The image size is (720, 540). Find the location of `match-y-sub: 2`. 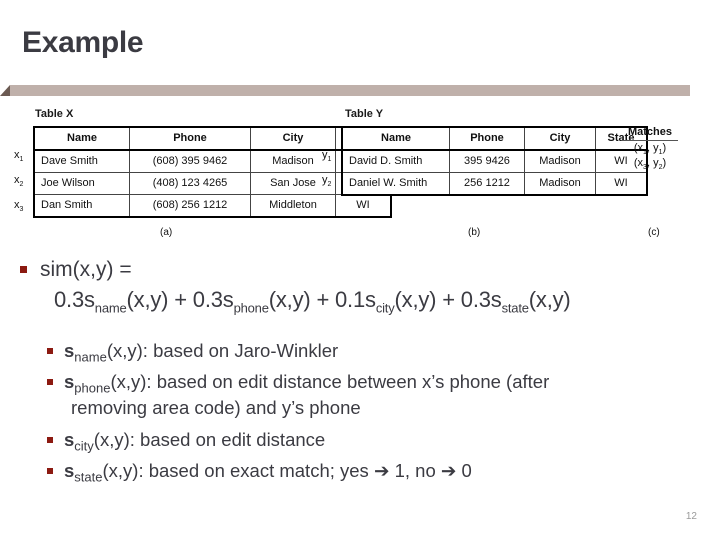

match-y-sub: 2 is located at coordinates (660, 168).